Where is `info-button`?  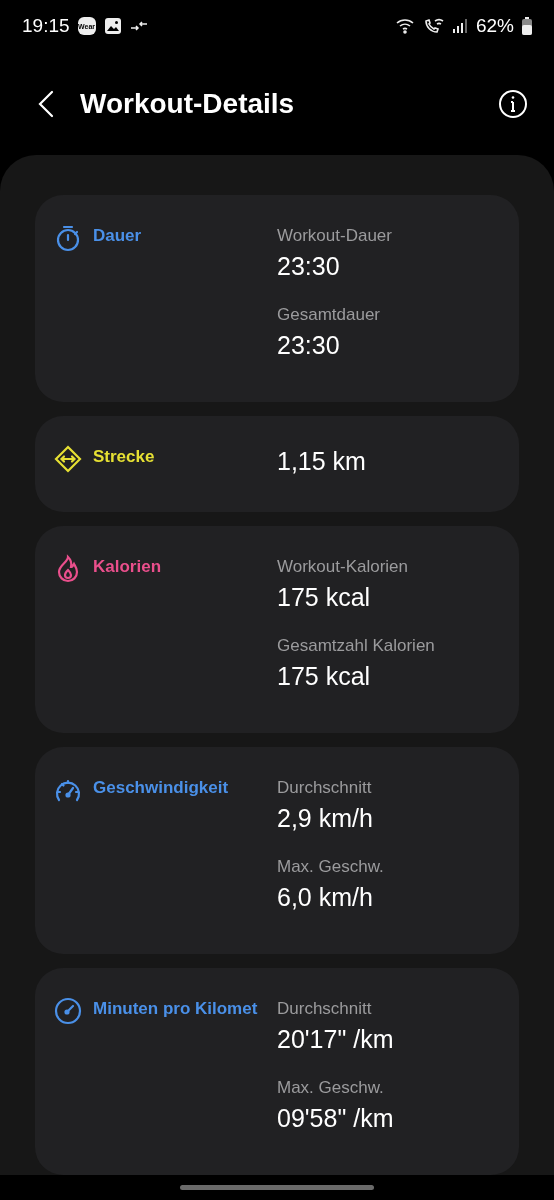
info-button is located at coordinates (513, 103).